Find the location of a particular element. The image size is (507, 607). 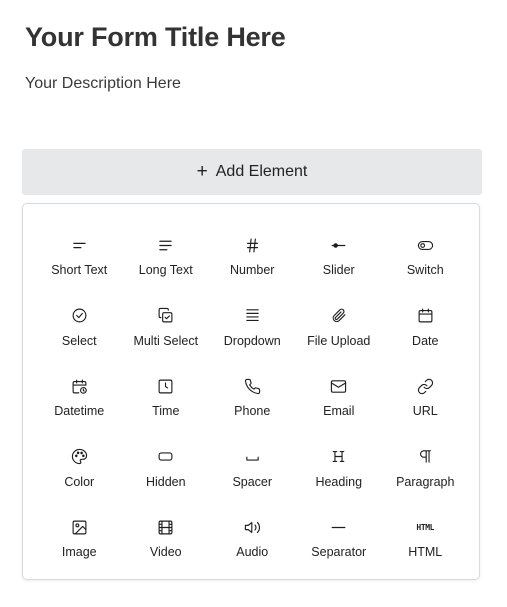

element-tile-file-upload: File Upload is located at coordinates (339, 329).